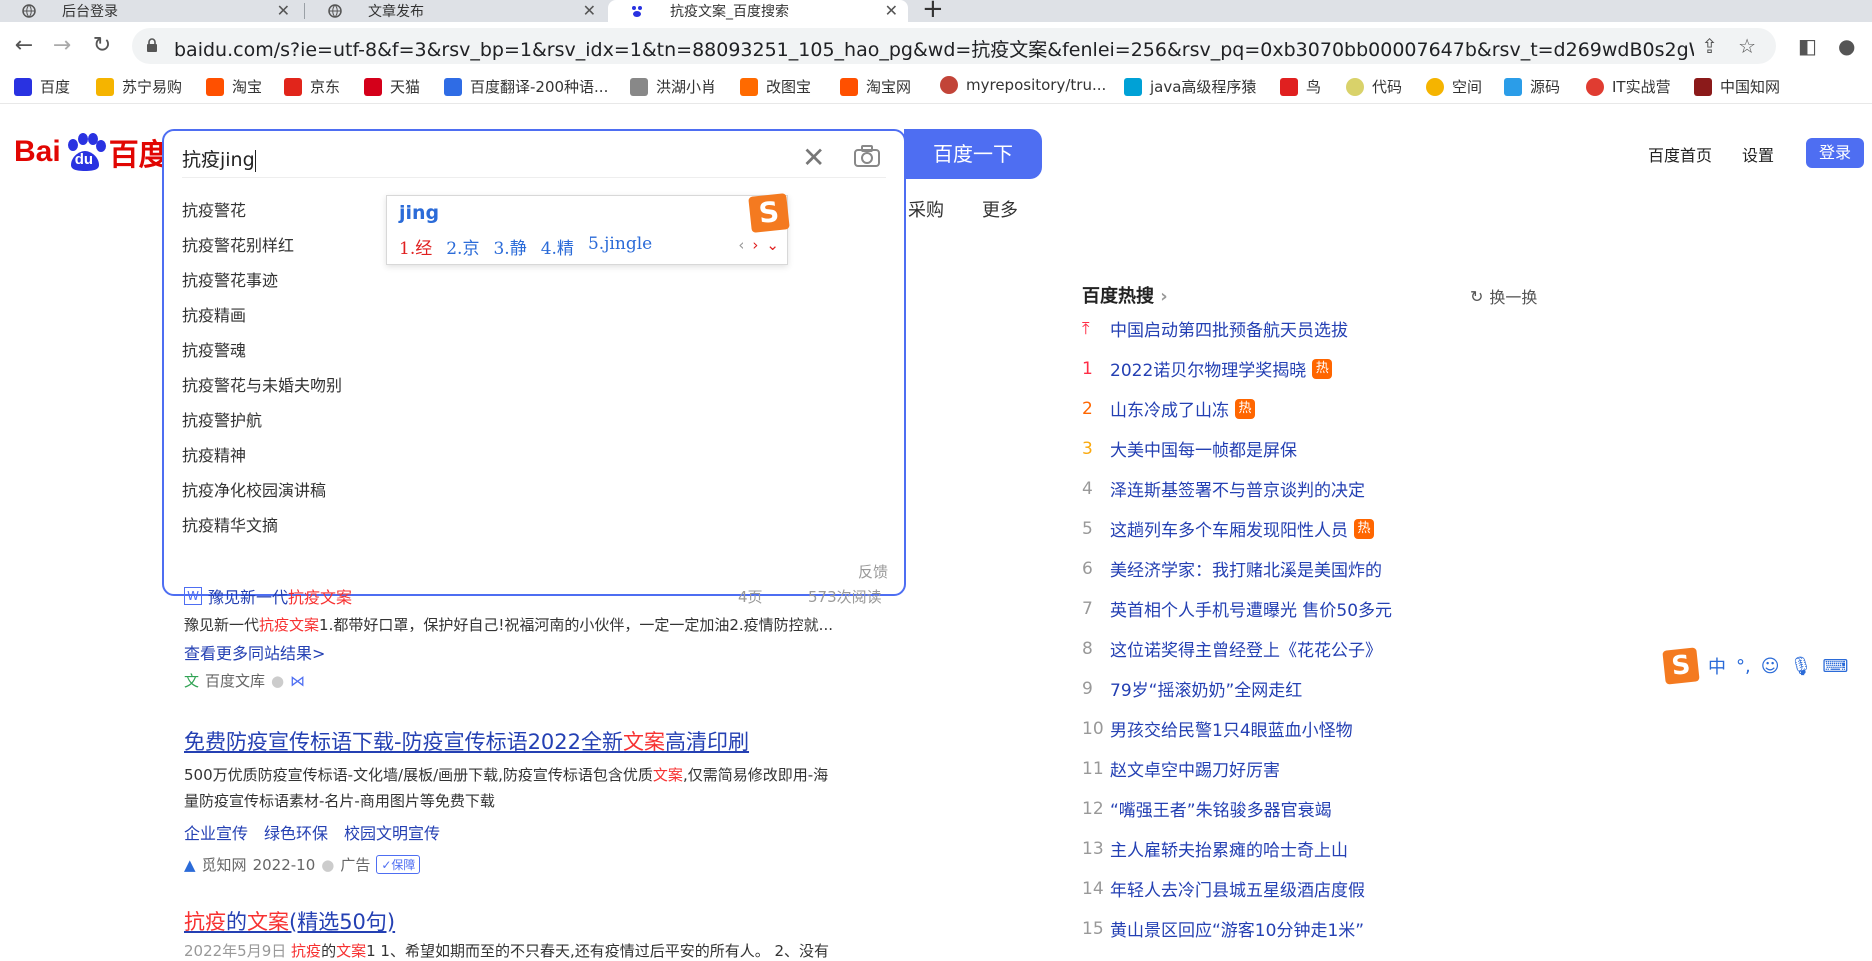 This screenshot has height=961, width=1872. I want to click on tab-more: 更多, so click(1000, 209).